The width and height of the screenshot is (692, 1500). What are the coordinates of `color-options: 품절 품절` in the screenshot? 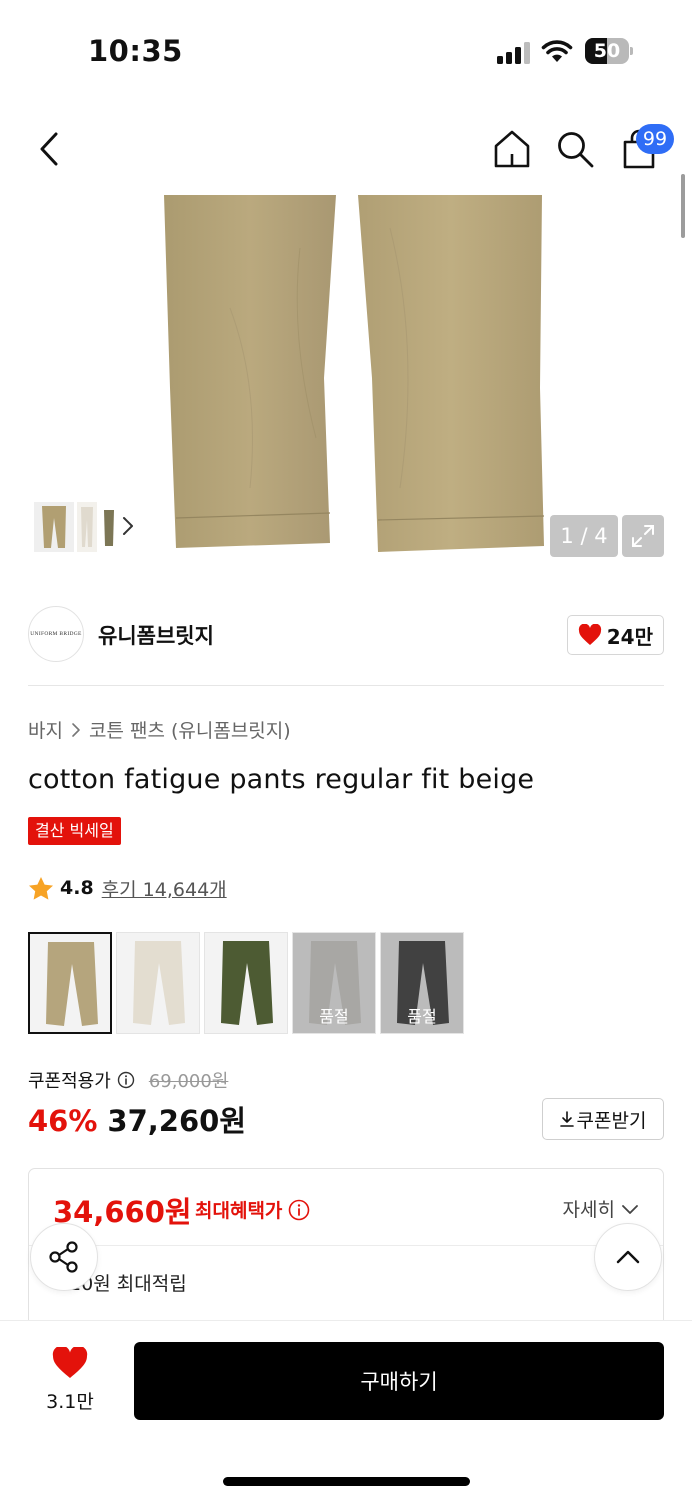 It's located at (246, 983).